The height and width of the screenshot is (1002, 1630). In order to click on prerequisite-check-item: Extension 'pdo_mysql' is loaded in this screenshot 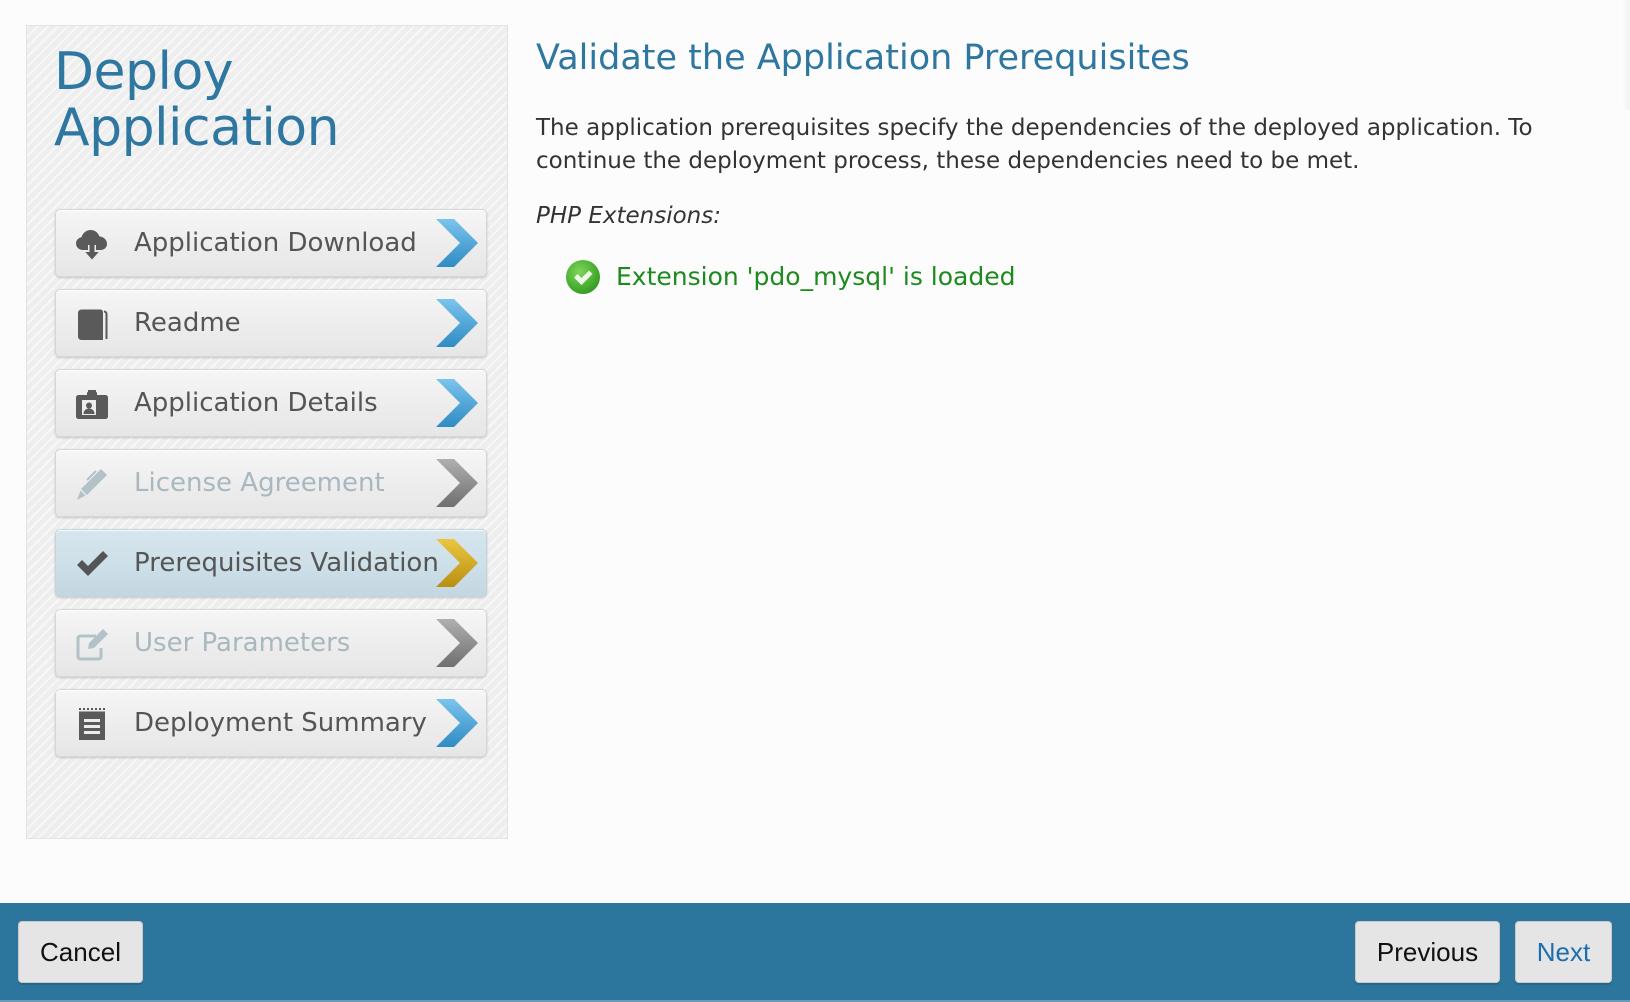, I will do `click(1080, 277)`.